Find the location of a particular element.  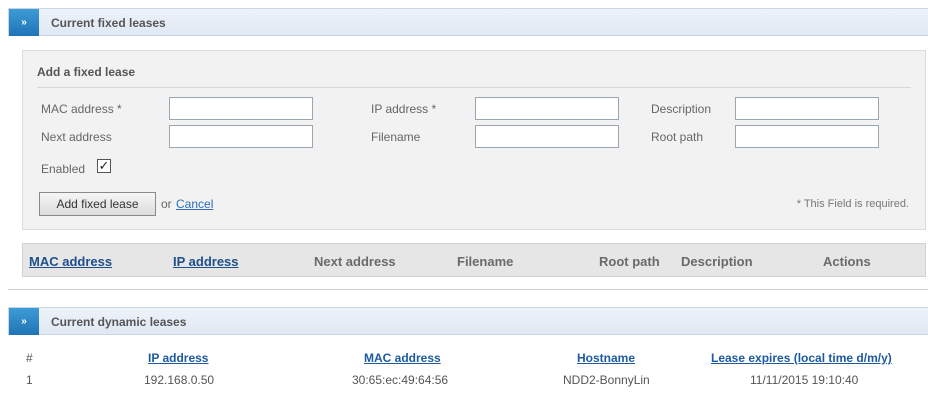

ip-address-input is located at coordinates (547, 108).